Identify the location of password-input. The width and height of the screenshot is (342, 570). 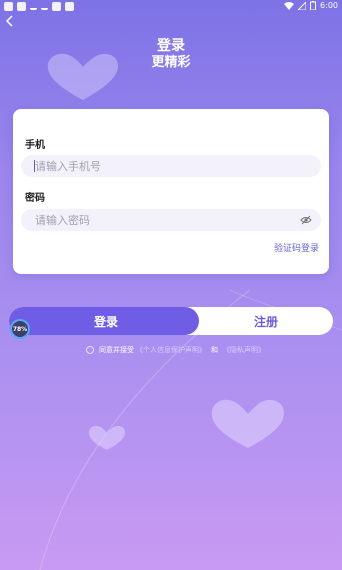
(171, 220).